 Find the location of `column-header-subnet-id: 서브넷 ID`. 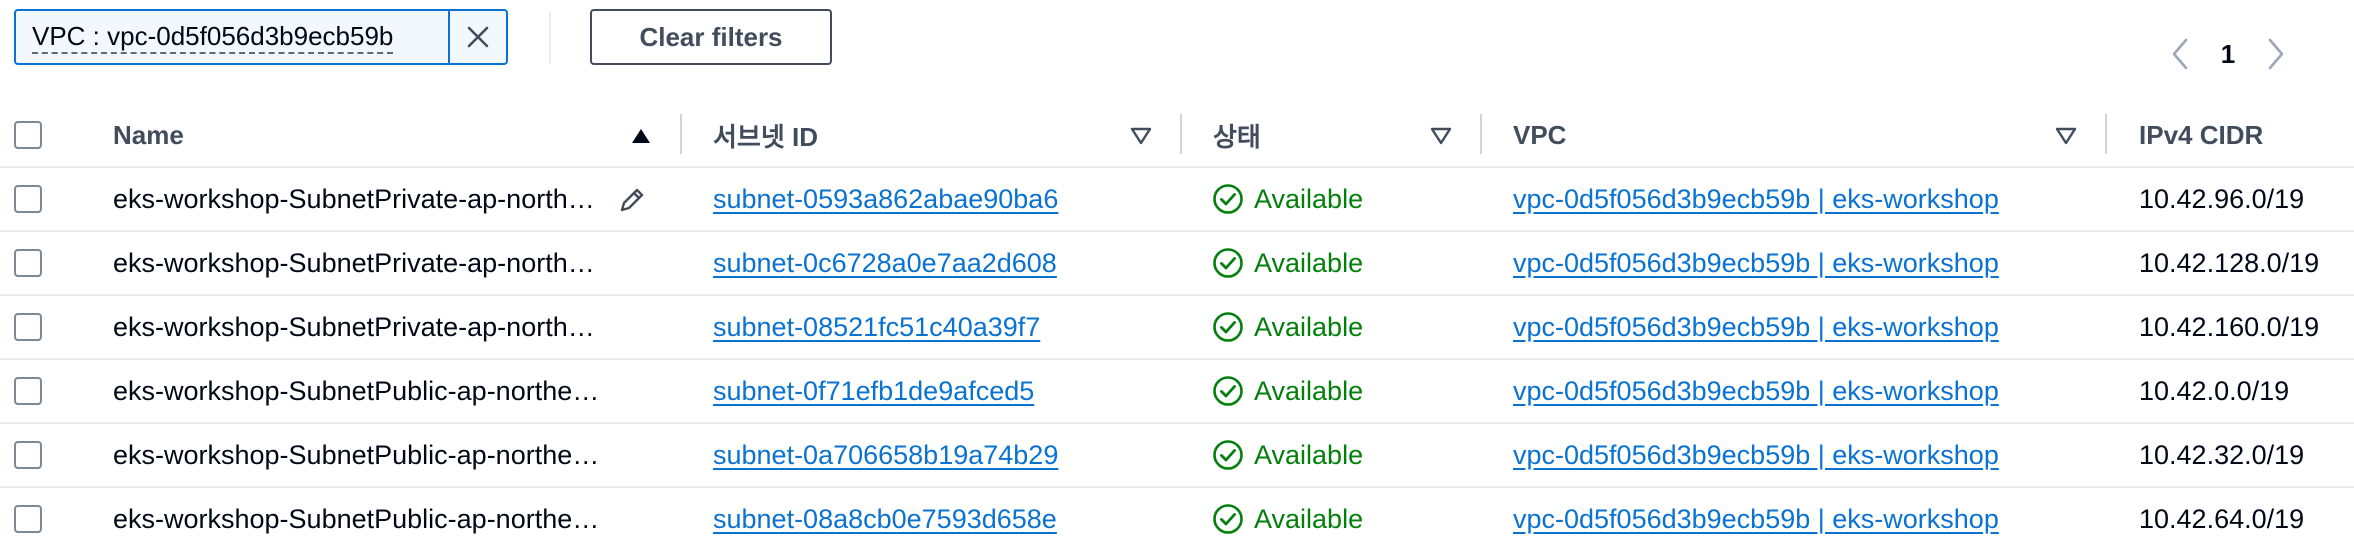

column-header-subnet-id: 서브넷 ID is located at coordinates (765, 135).